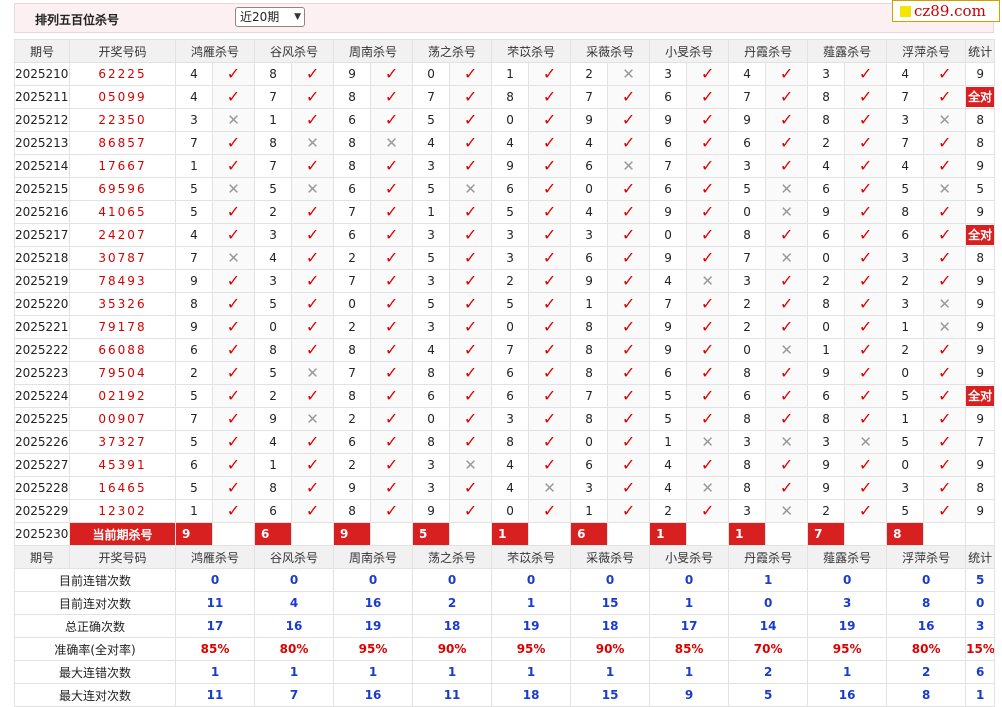  What do you see at coordinates (122, 442) in the screenshot?
I see `draw-number-cell: 37327` at bounding box center [122, 442].